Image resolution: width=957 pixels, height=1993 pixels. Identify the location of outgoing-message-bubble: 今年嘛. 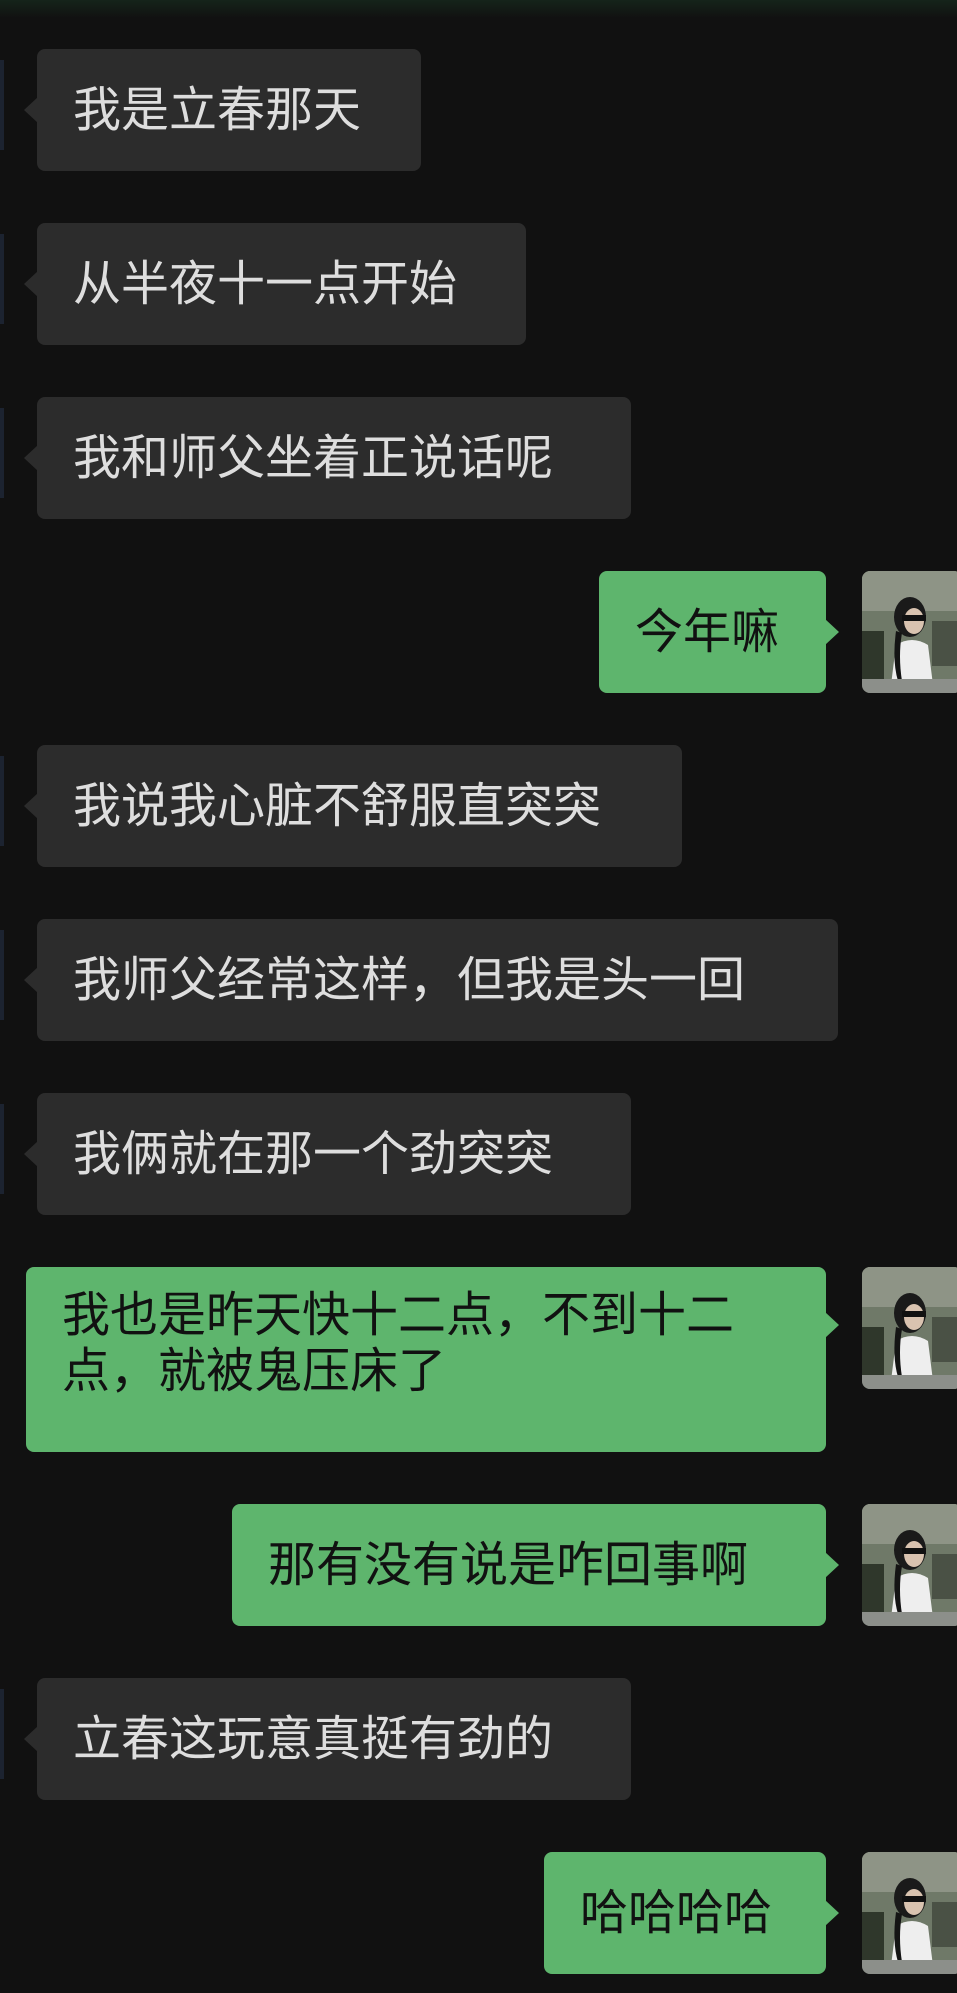
(719, 632).